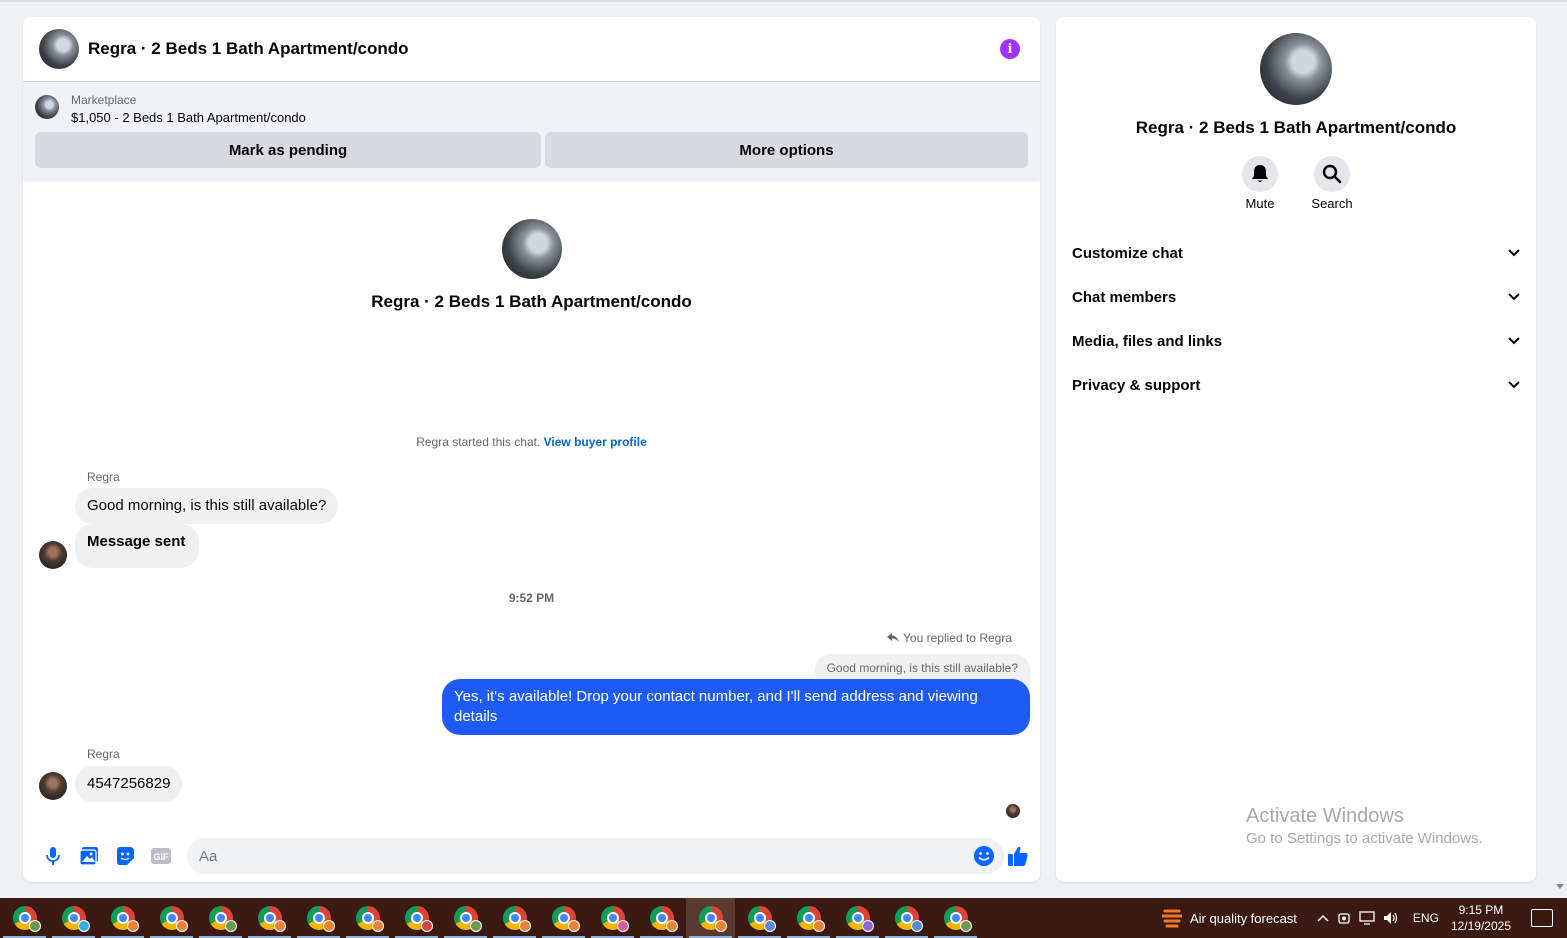  What do you see at coordinates (188, 118) in the screenshot?
I see `listing-description: $1,050 - 2 Beds 1 Bath Apartment/condo` at bounding box center [188, 118].